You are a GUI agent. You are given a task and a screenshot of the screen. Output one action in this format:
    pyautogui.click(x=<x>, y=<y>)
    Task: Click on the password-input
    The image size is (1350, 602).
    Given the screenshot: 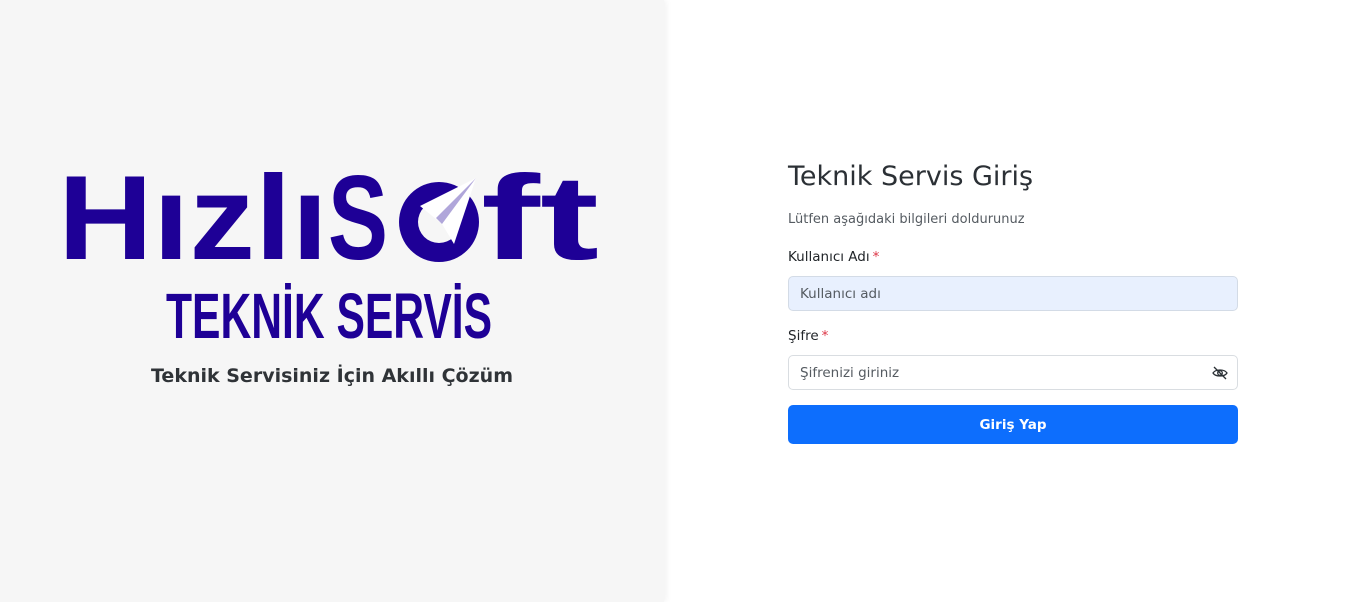 What is the action you would take?
    pyautogui.click(x=1013, y=372)
    